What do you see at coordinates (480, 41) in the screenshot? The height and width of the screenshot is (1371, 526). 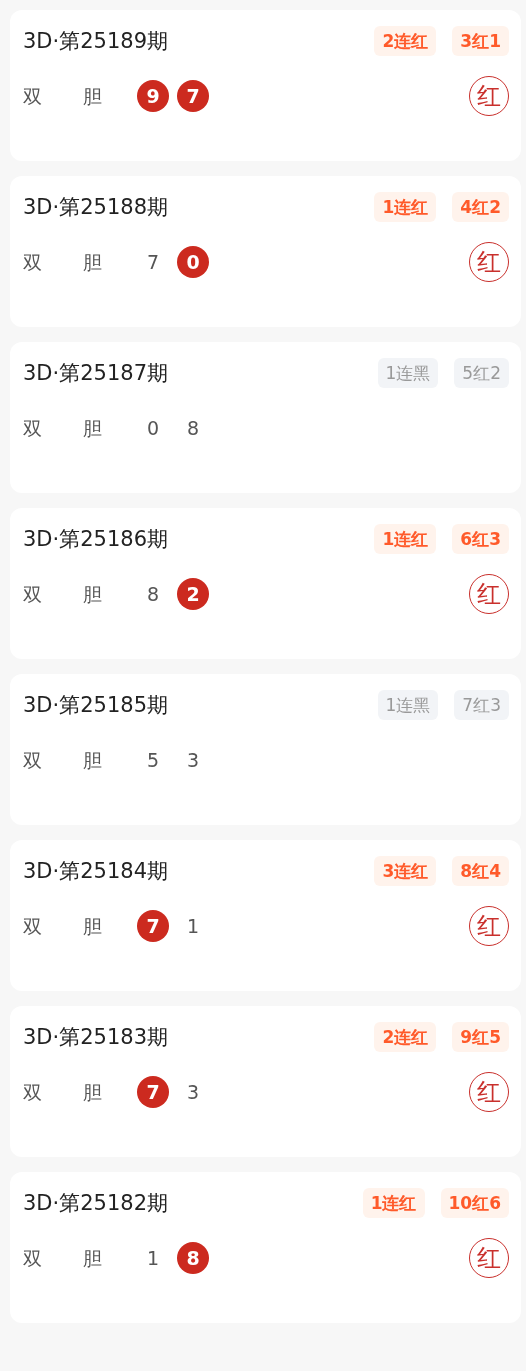 I see `streak-tag: 3红1` at bounding box center [480, 41].